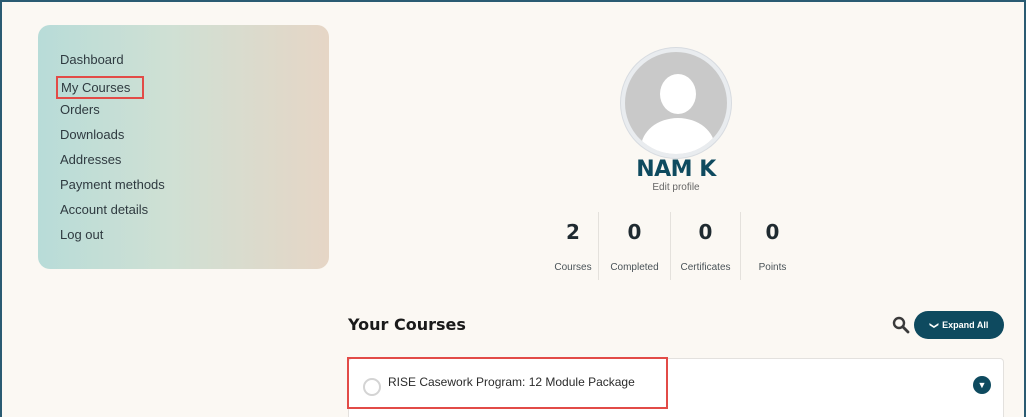 This screenshot has height=417, width=1026. Describe the element at coordinates (772, 267) in the screenshot. I see `stat-label: Points` at that location.